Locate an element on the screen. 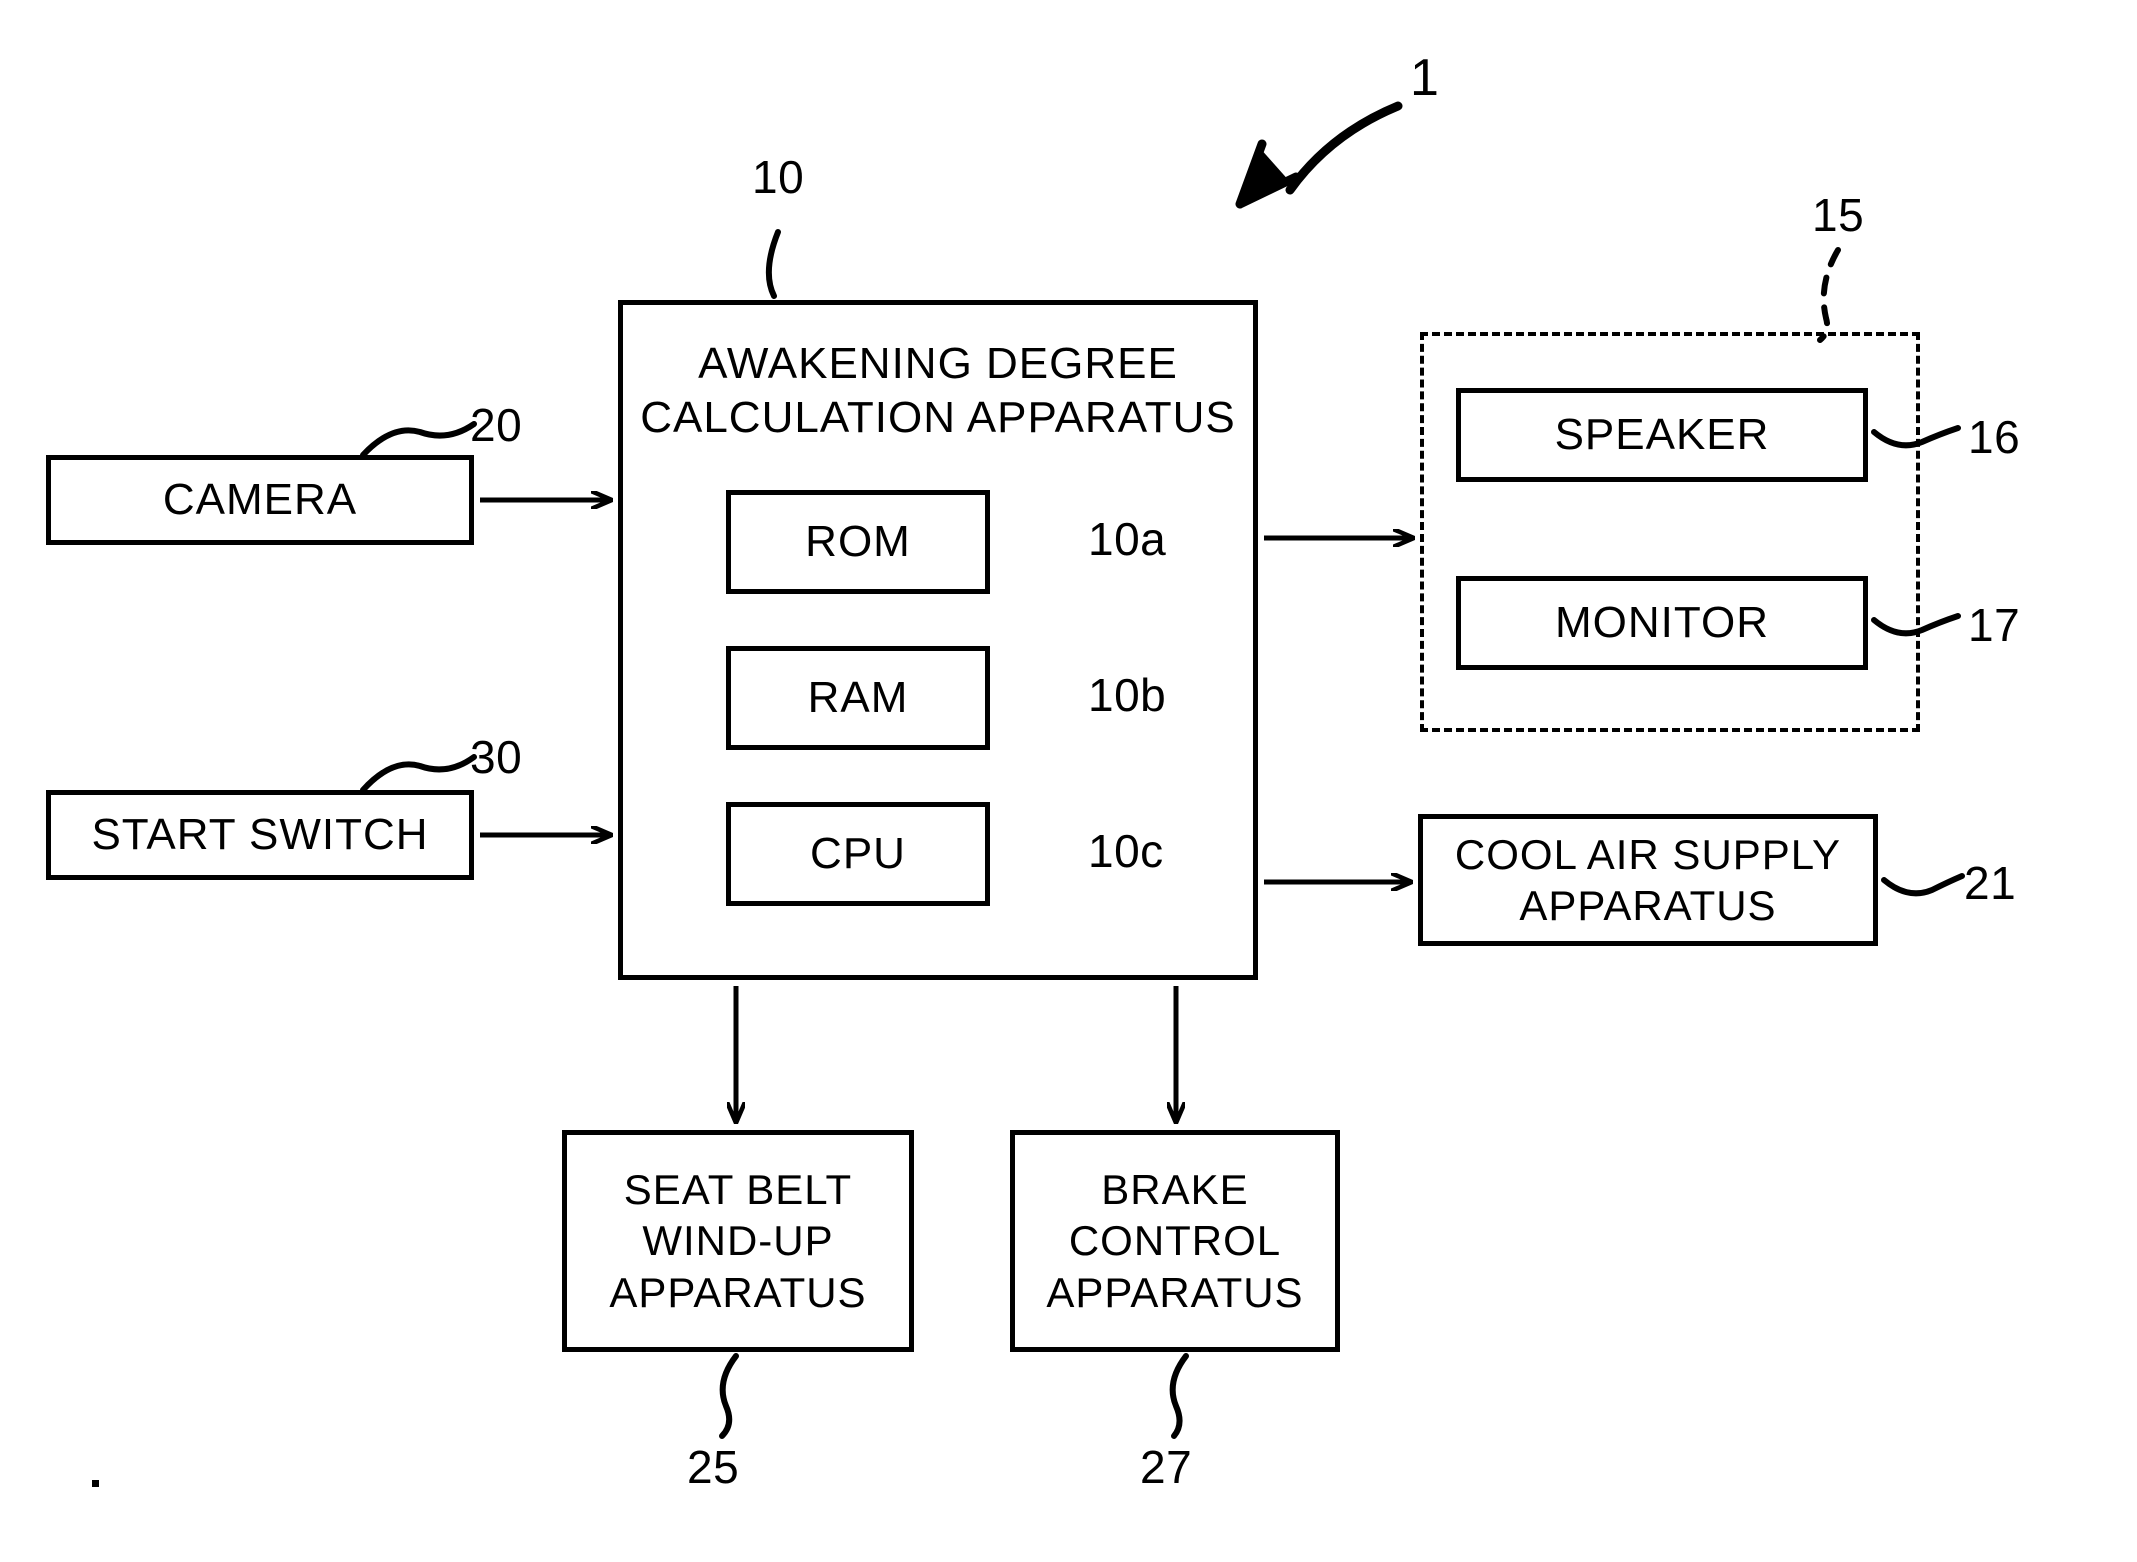  reference-numeral-25: 25 is located at coordinates (713, 1467).